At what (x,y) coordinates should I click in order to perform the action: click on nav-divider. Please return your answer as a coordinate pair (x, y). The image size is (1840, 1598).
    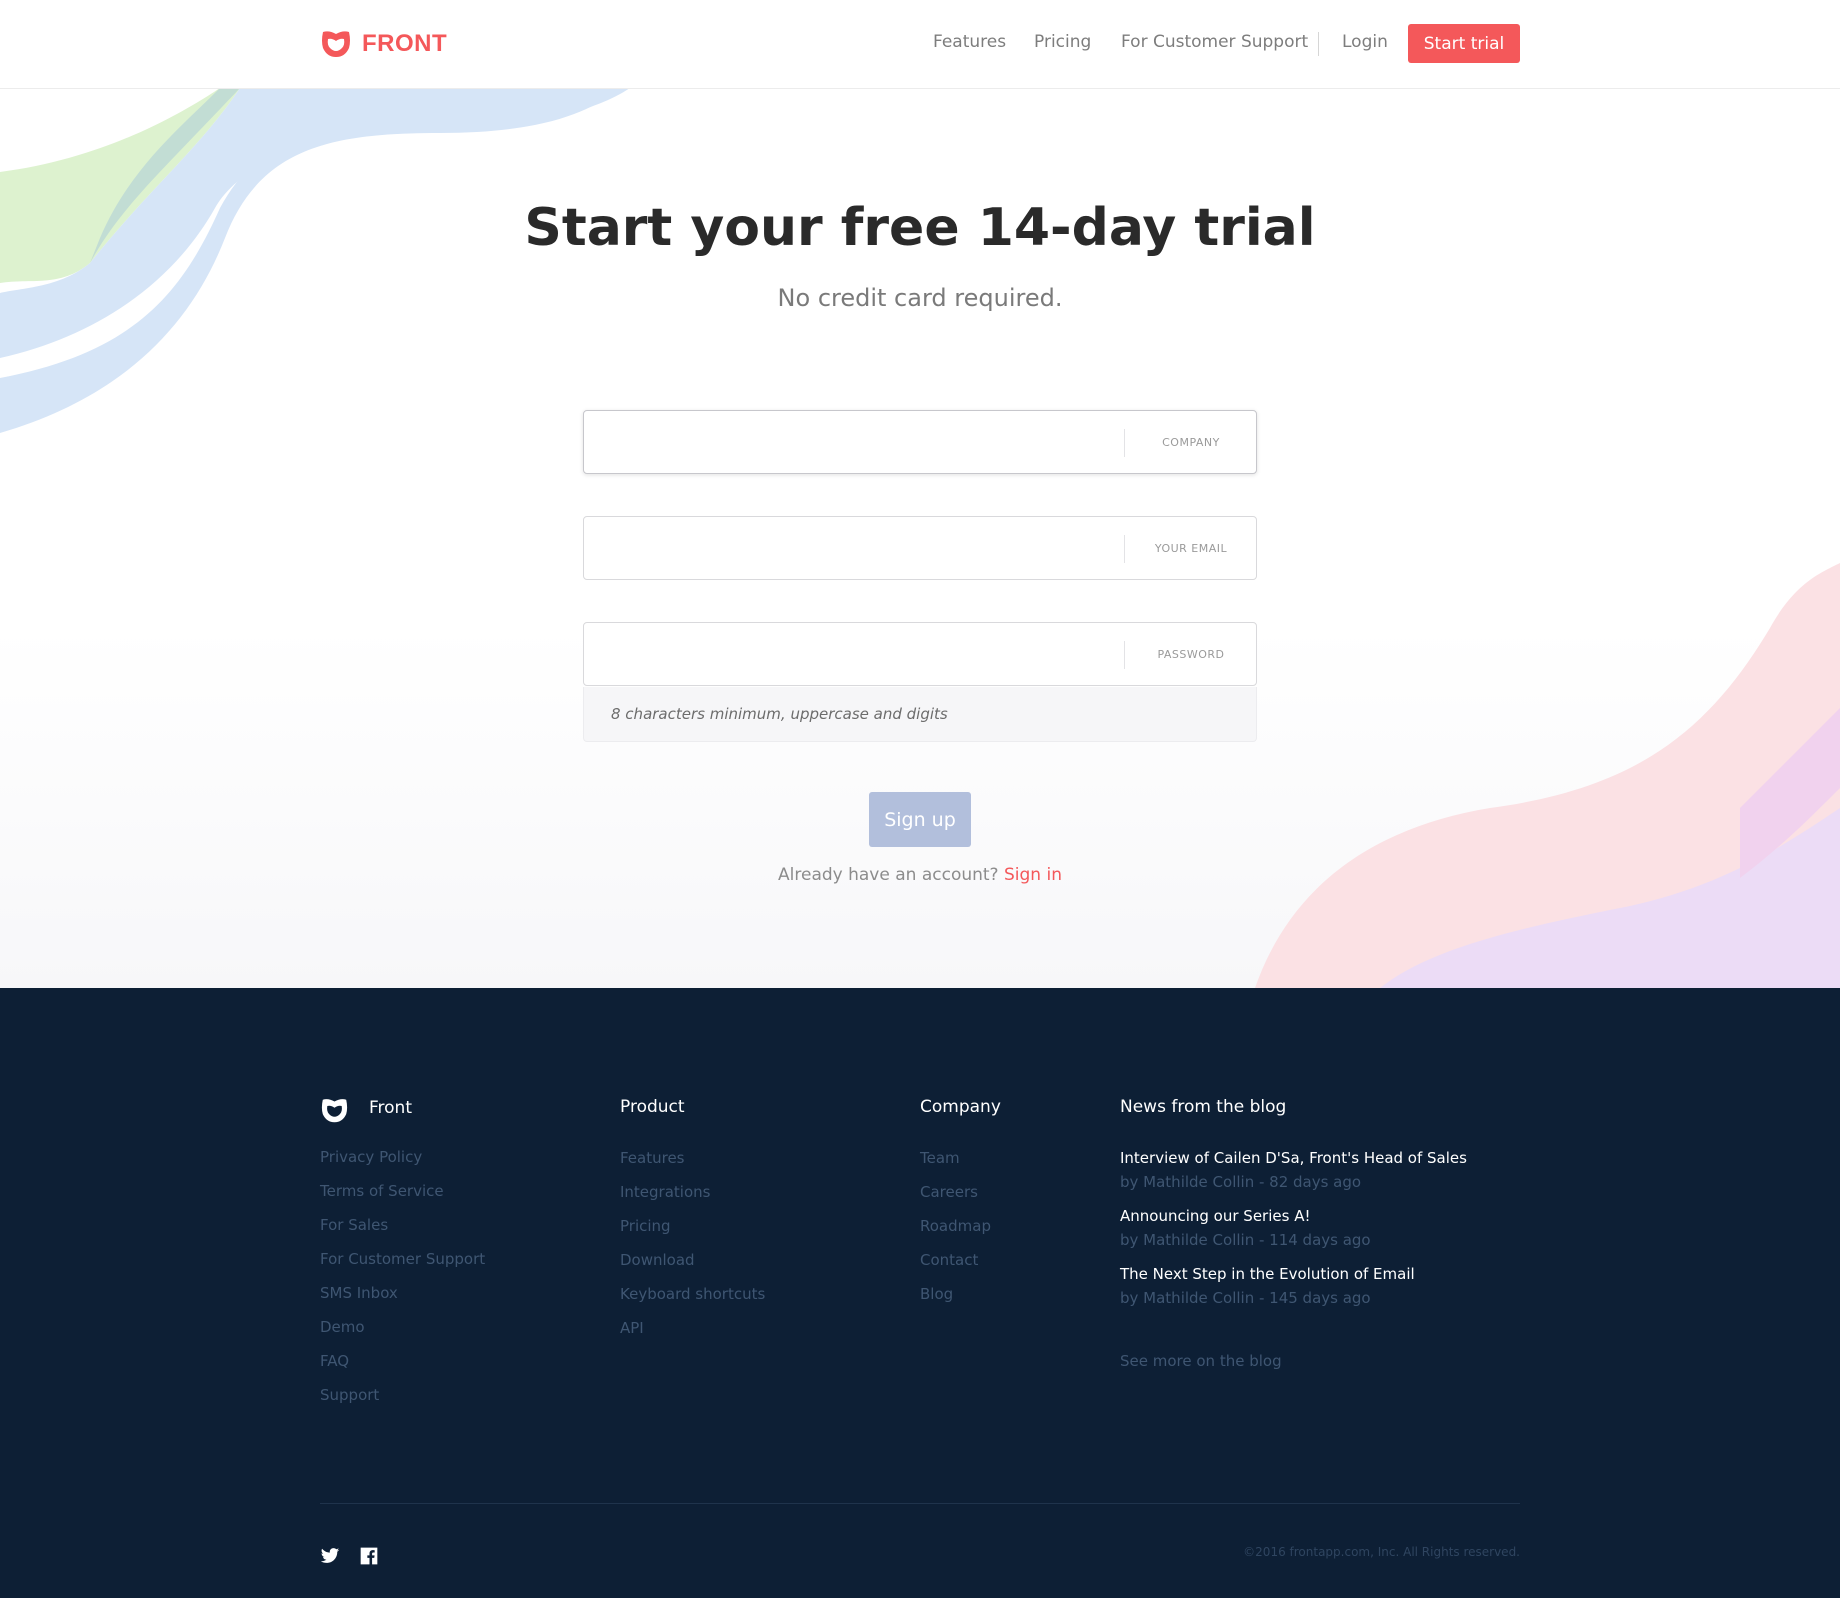
    Looking at the image, I should click on (1318, 44).